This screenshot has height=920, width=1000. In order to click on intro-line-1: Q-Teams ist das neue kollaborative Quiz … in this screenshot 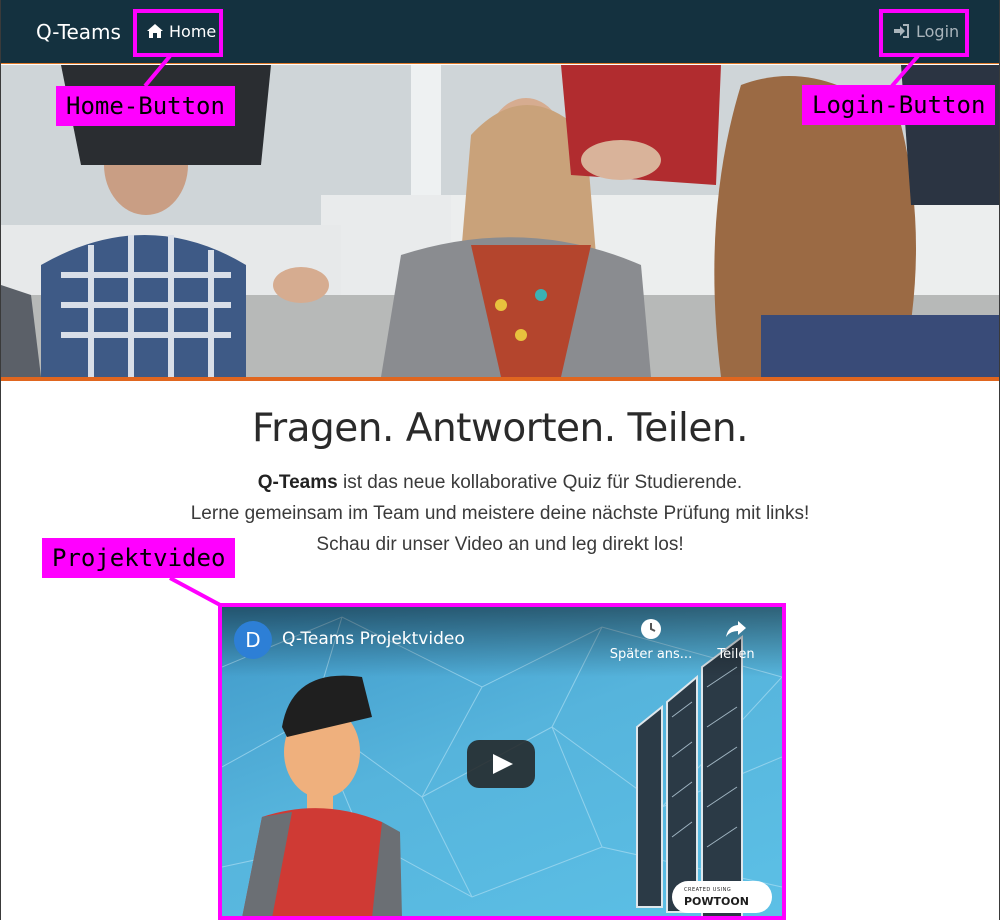, I will do `click(500, 483)`.